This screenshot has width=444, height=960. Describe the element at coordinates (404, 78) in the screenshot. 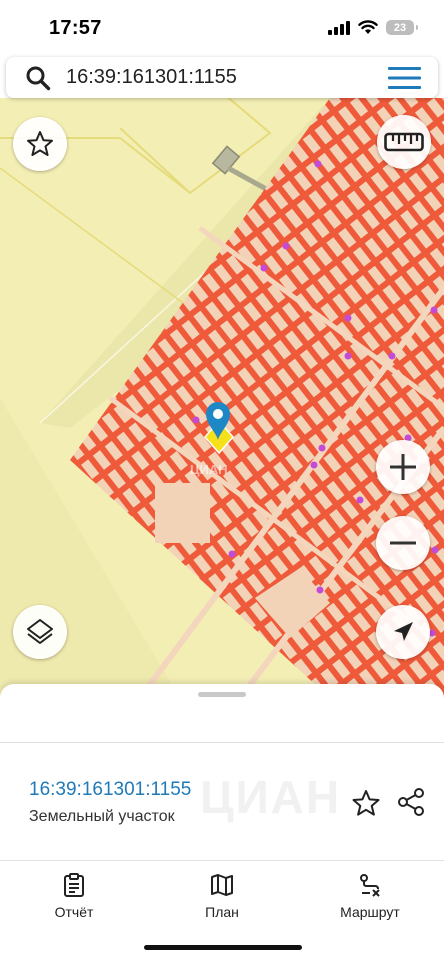

I see `hamburger-menu-icon` at that location.